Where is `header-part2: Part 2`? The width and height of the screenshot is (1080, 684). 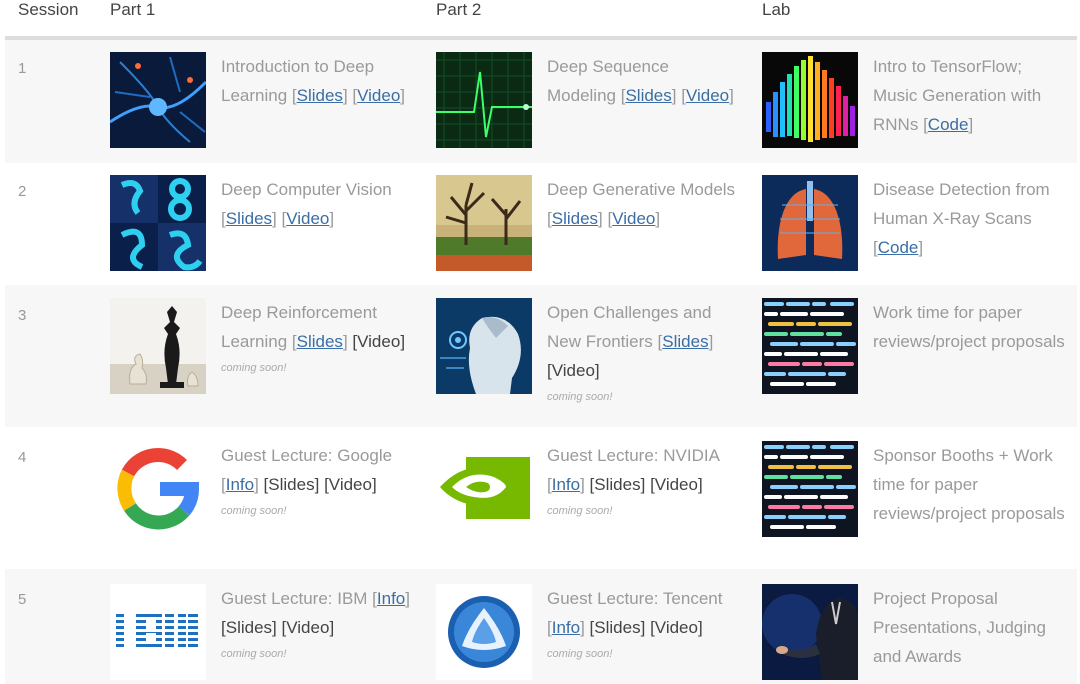 header-part2: Part 2 is located at coordinates (459, 9).